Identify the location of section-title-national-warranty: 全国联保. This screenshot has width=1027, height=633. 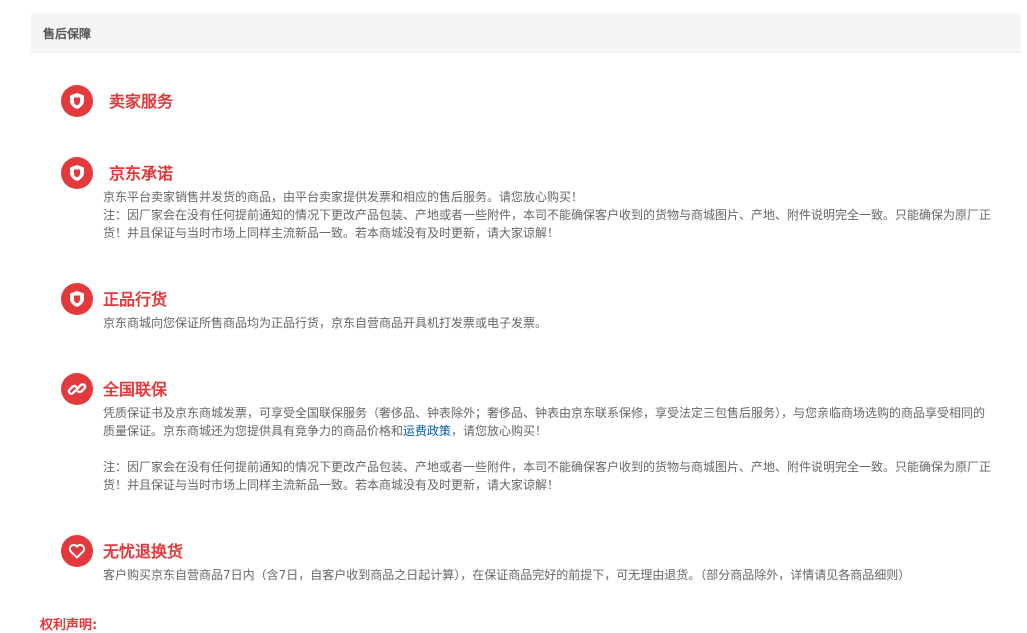
(135, 389).